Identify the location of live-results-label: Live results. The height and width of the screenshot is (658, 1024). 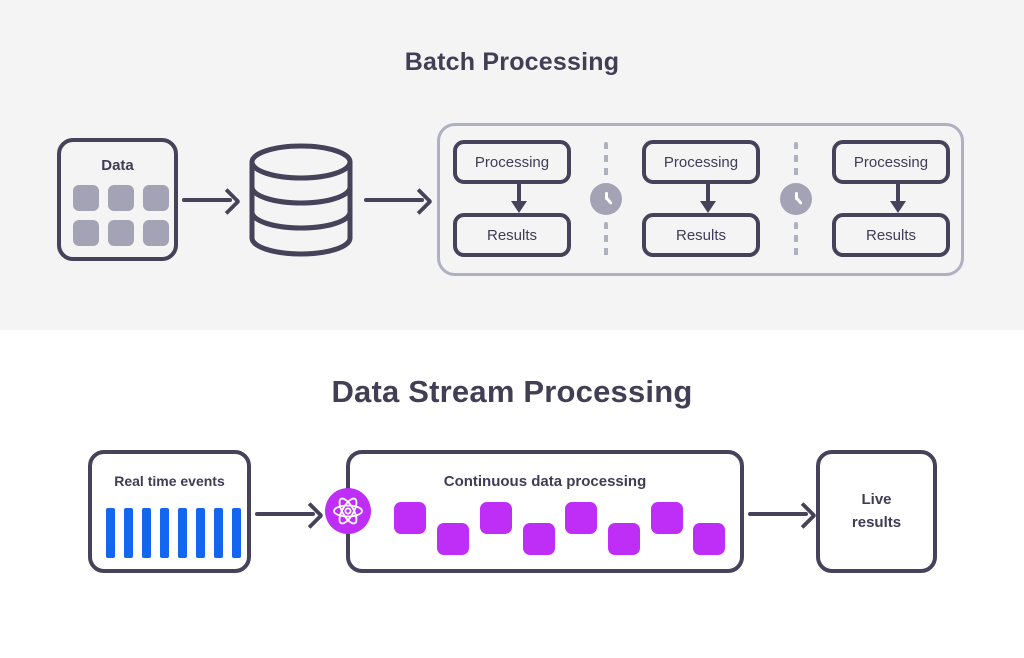
(876, 511).